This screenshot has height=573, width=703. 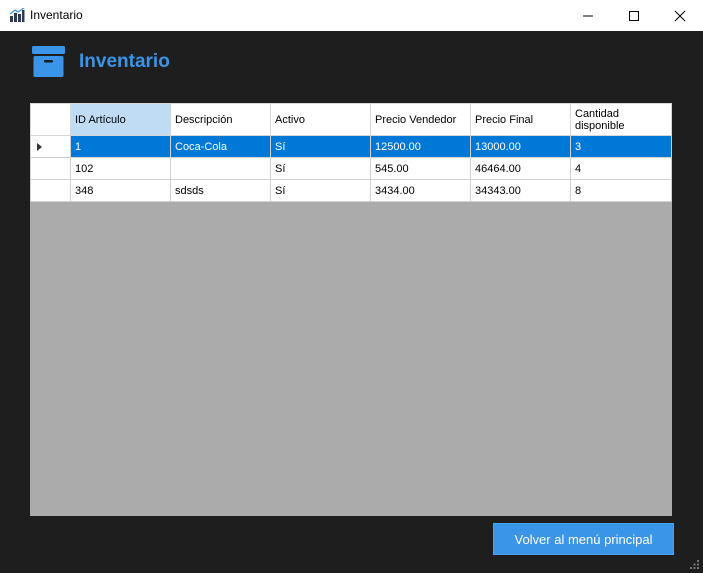 What do you see at coordinates (420, 146) in the screenshot?
I see `cell-precio-vendedor: 12500.00` at bounding box center [420, 146].